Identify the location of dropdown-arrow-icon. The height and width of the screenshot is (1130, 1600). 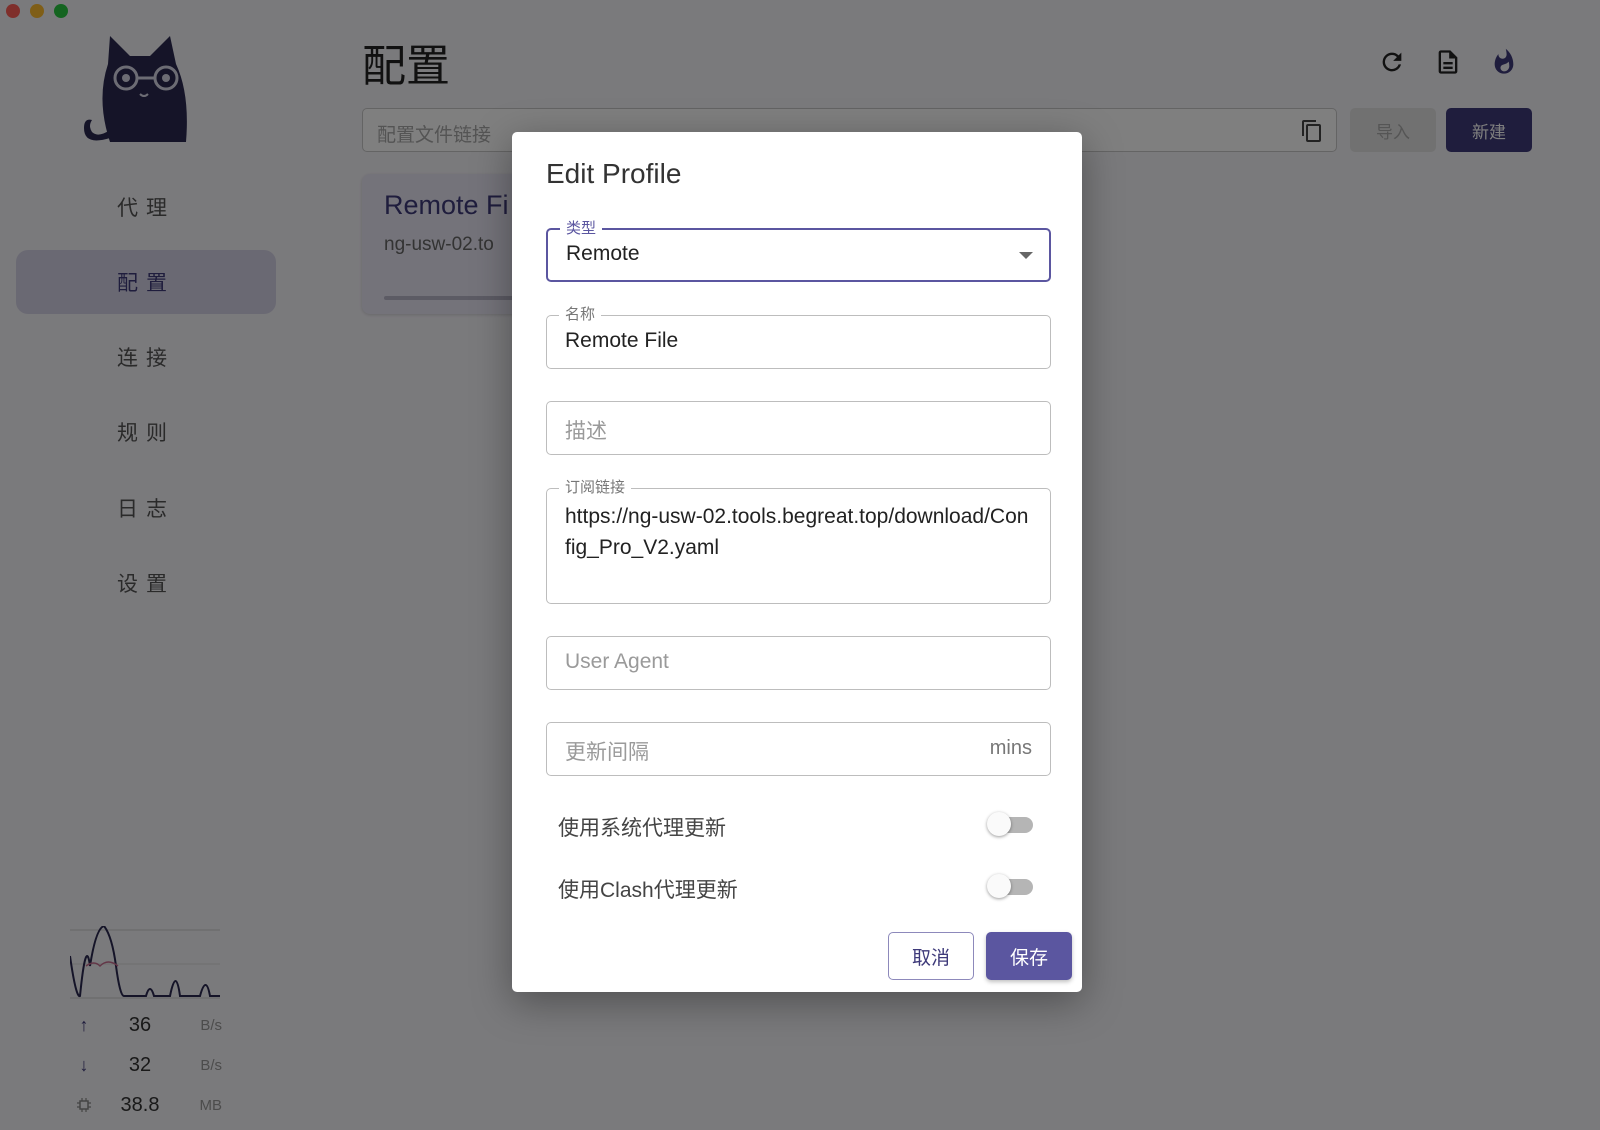
(1026, 255).